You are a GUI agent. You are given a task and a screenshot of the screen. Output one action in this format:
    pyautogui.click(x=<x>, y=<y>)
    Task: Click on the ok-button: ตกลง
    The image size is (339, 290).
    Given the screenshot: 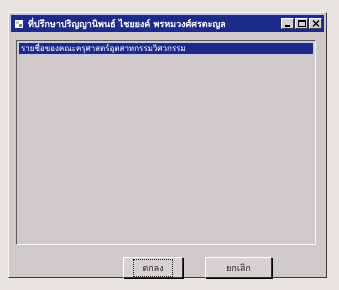 What is the action you would take?
    pyautogui.click(x=153, y=267)
    